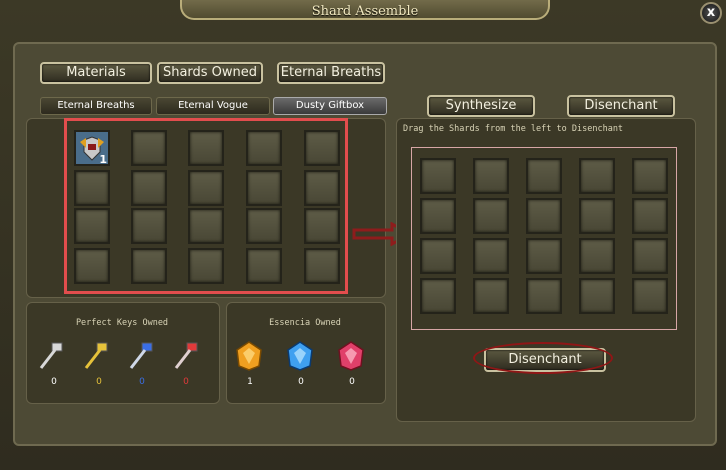 This screenshot has height=470, width=726. What do you see at coordinates (331, 73) in the screenshot?
I see `eternal-breaths-button: Eternal Breaths` at bounding box center [331, 73].